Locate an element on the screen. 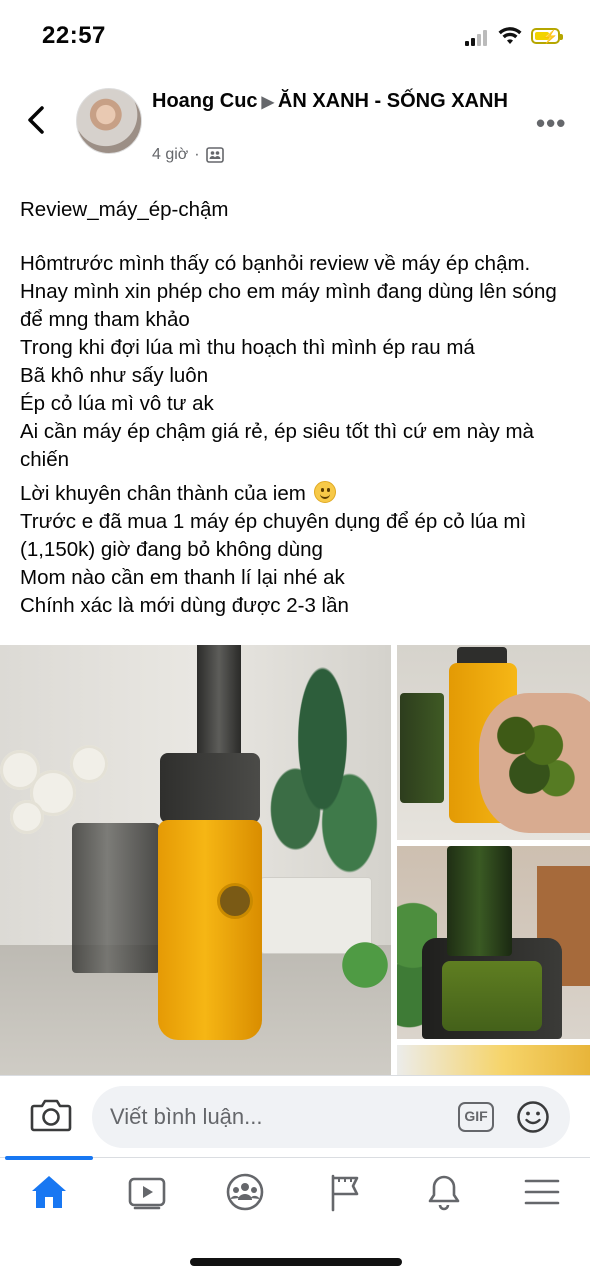 Image resolution: width=590 pixels, height=1280 pixels. status-bar: 22:57 ⚡ is located at coordinates (295, 35).